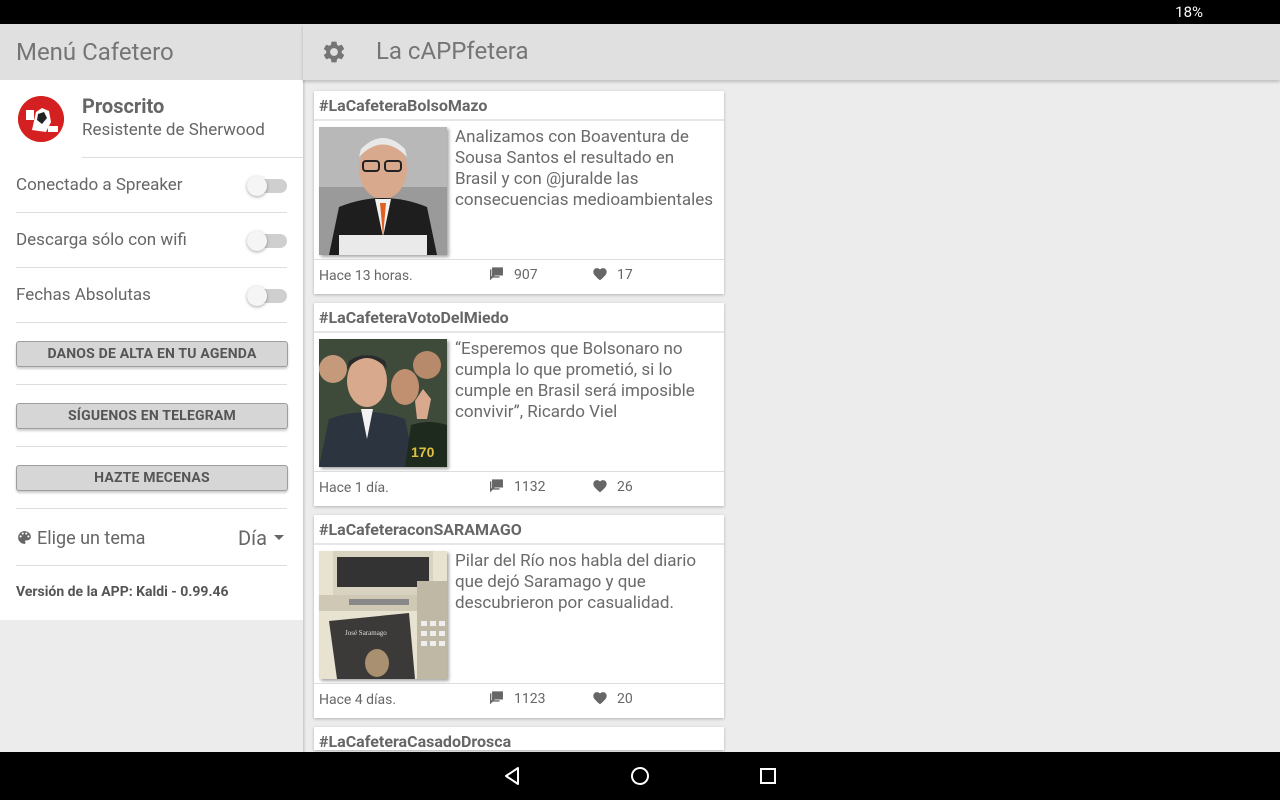  I want to click on button-row: DANOS DE ALTA EN TU AGENDA, so click(152, 354).